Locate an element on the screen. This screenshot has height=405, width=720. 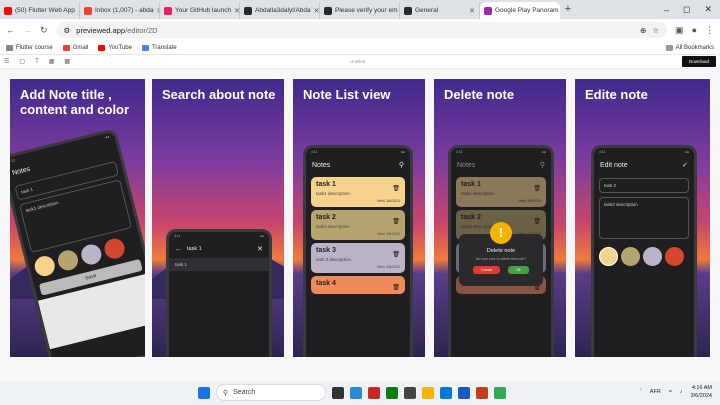
youtube-icon is located at coordinates (8, 10).